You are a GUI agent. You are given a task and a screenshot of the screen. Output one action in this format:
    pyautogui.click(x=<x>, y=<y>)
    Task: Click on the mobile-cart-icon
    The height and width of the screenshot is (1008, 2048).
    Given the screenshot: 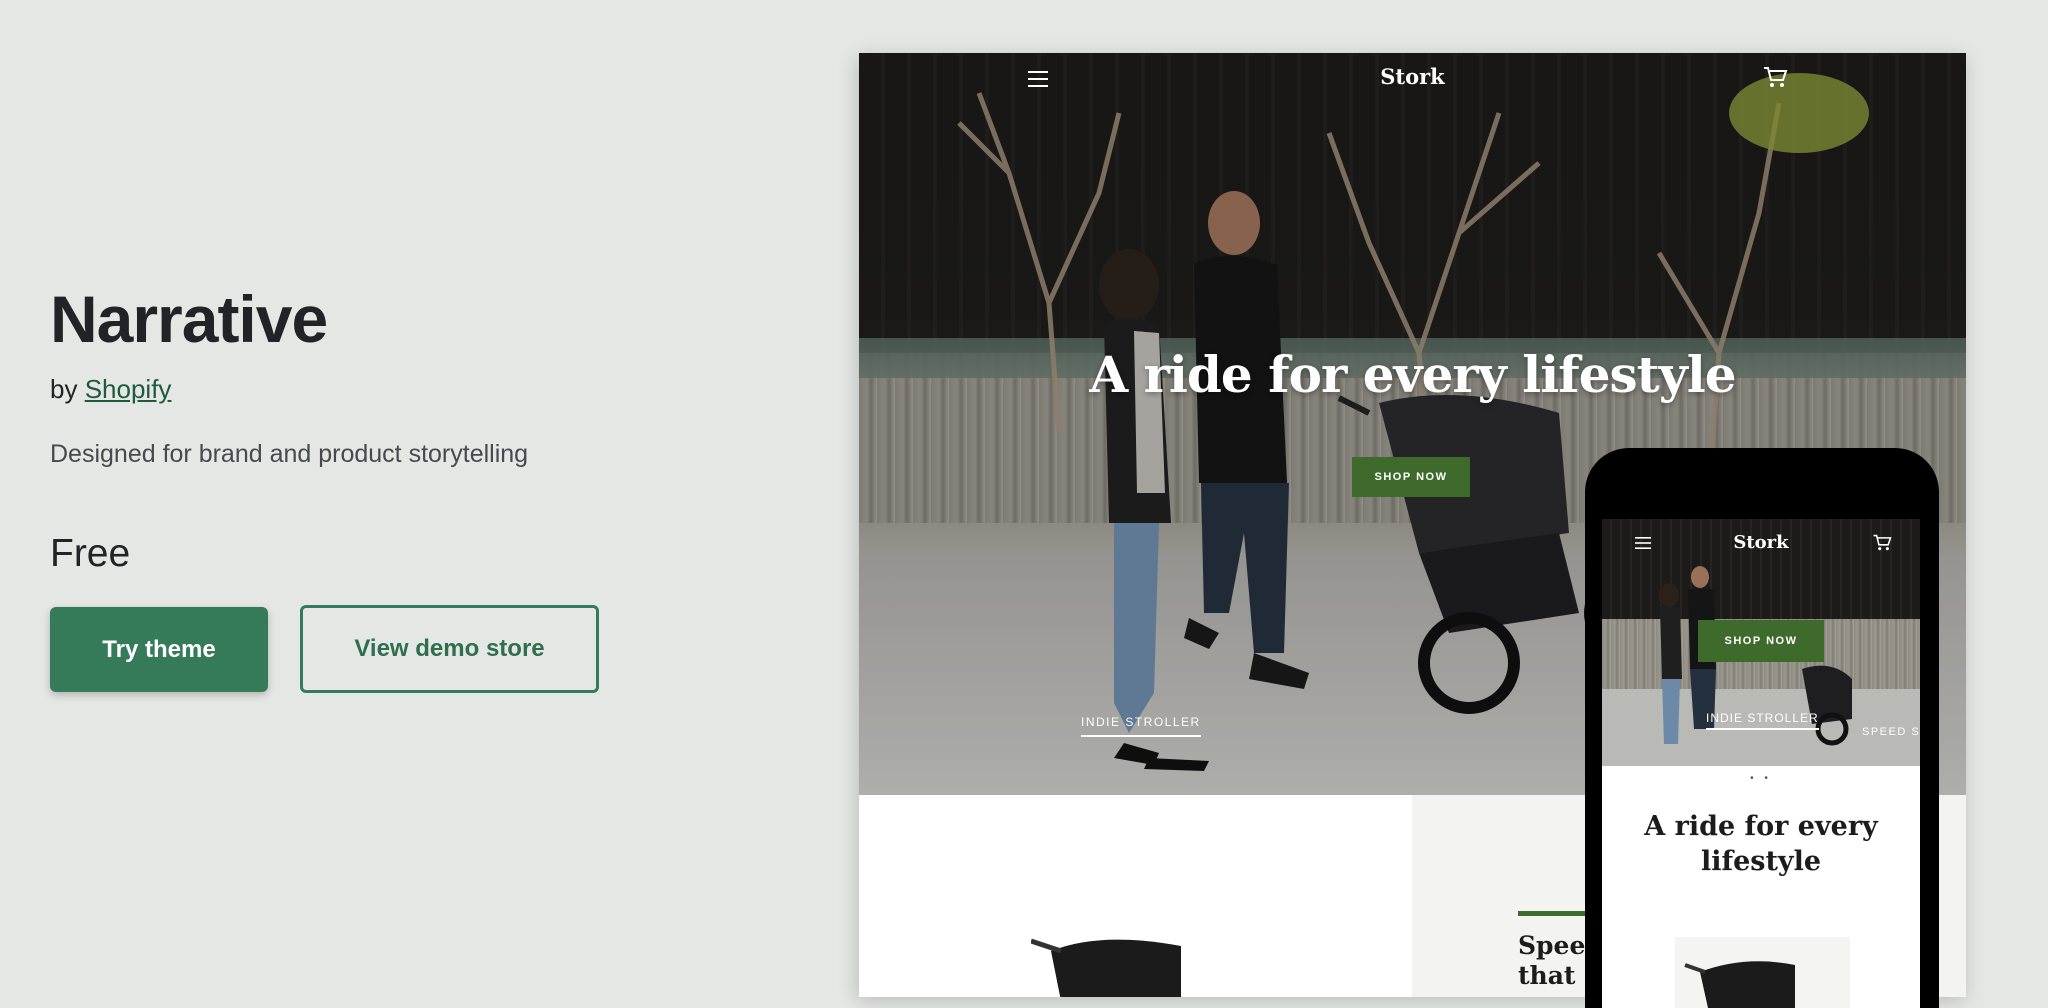 What is the action you would take?
    pyautogui.click(x=1882, y=542)
    